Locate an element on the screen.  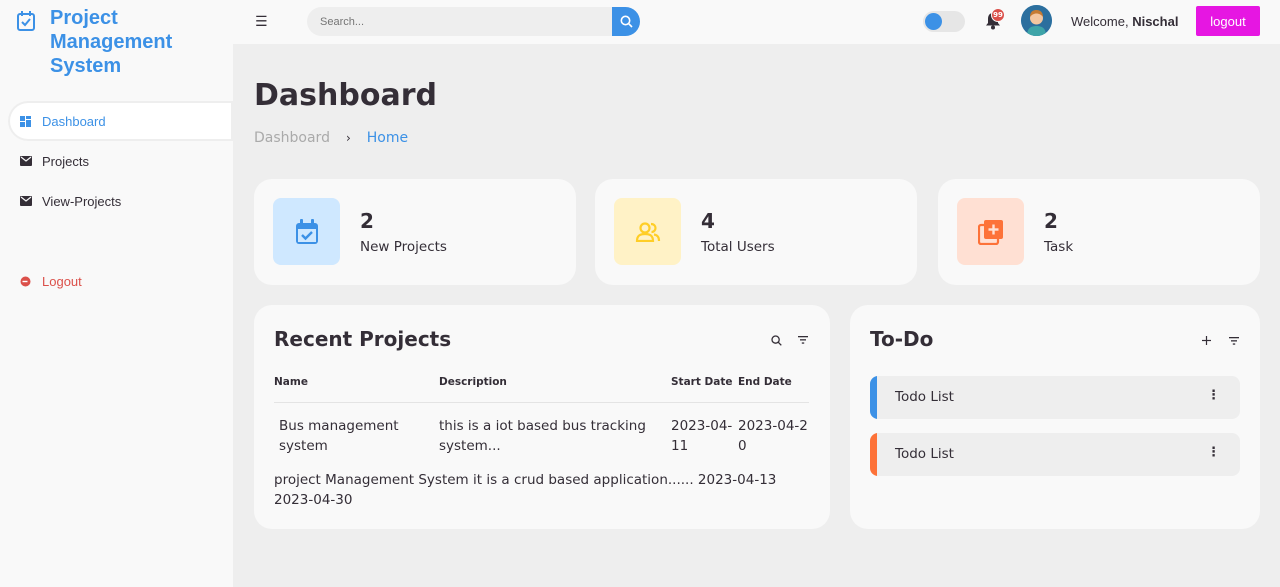
user-avatar-icon is located at coordinates (1036, 20).